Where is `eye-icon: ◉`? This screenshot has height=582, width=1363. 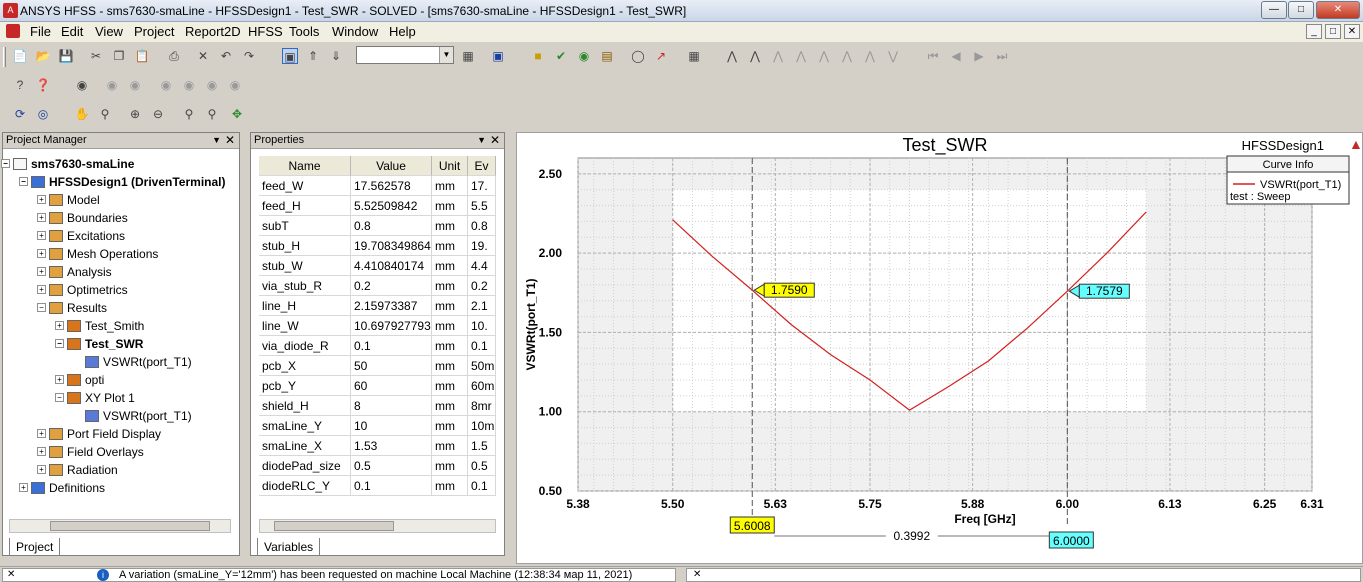
eye-icon: ◉ is located at coordinates (82, 85).